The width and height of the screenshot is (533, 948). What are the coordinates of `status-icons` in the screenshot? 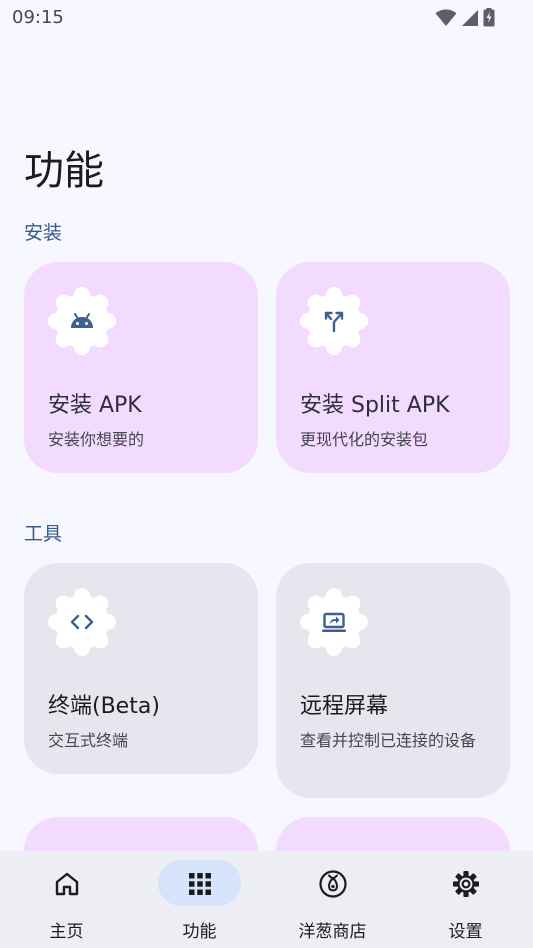 It's located at (465, 17).